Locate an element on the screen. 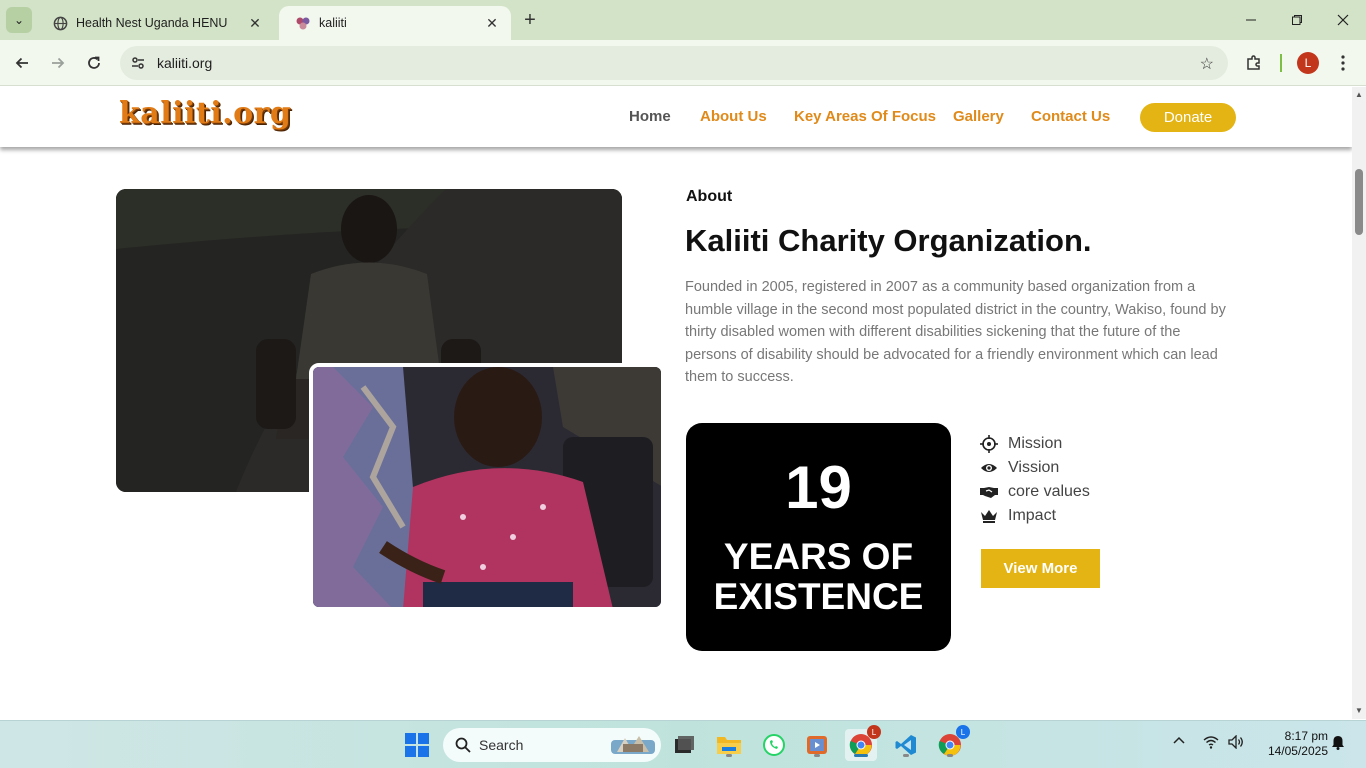  feature-label: Vission is located at coordinates (1034, 467).